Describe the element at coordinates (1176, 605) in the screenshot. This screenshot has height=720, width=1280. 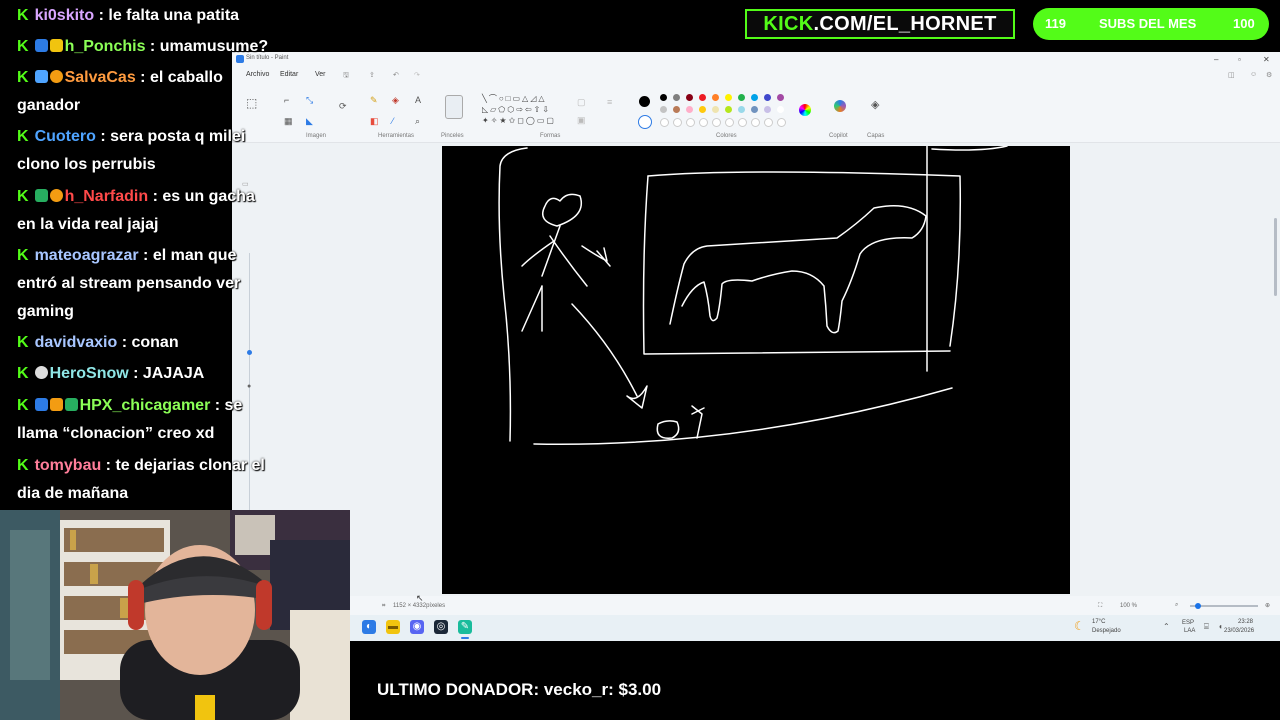
I see `zoom-out-icon: ⌕` at that location.